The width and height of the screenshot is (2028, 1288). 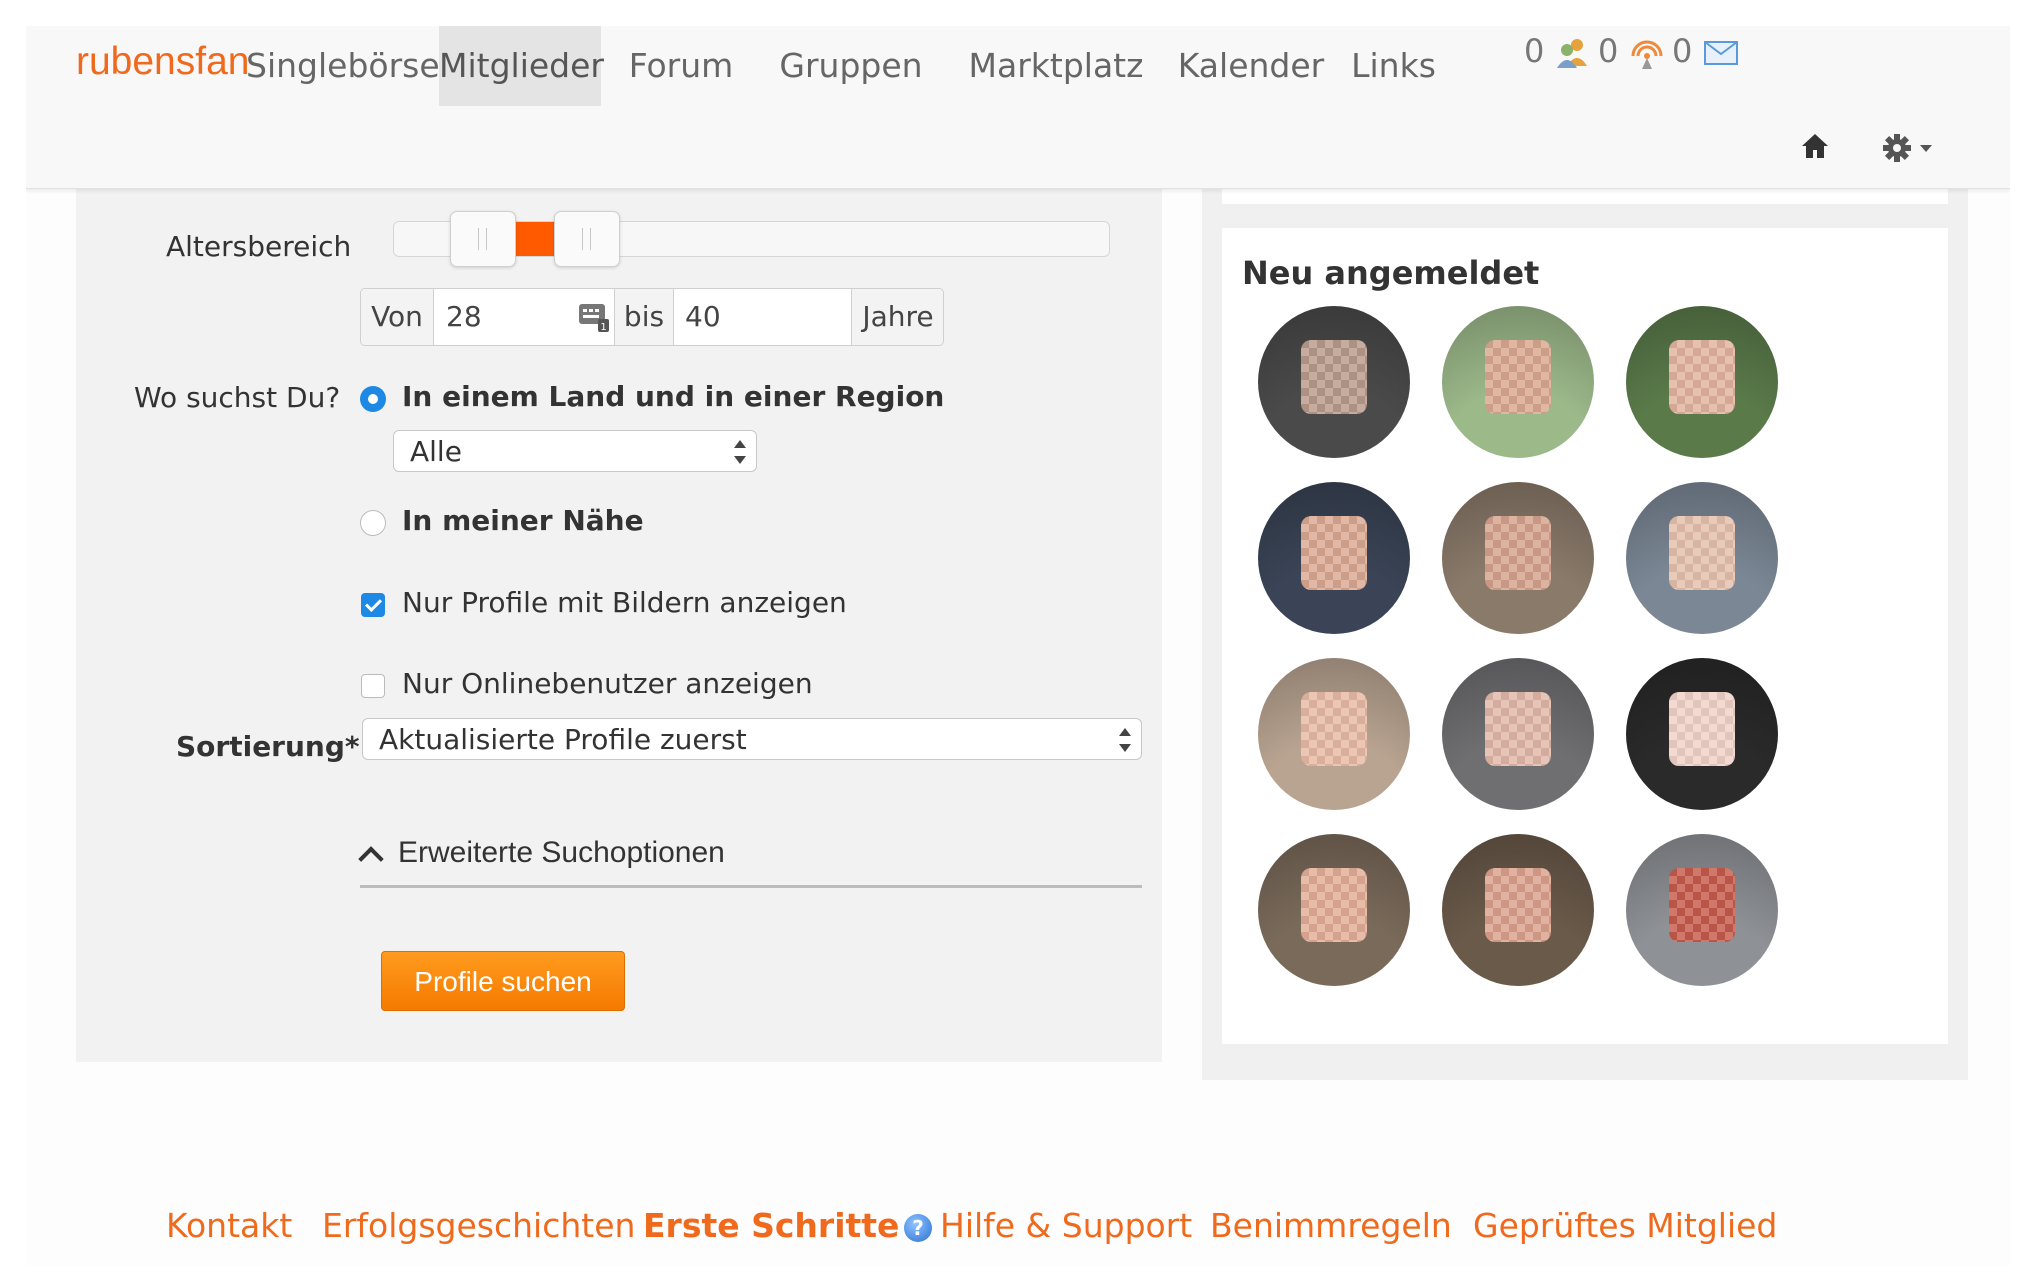 What do you see at coordinates (1393, 66) in the screenshot?
I see `nav-links: Links` at bounding box center [1393, 66].